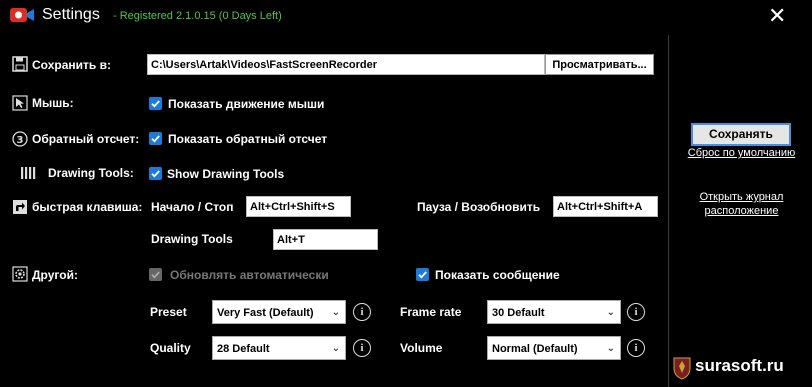 The width and height of the screenshot is (812, 387). Describe the element at coordinates (362, 312) in the screenshot. I see `preset-info-icon: i` at that location.